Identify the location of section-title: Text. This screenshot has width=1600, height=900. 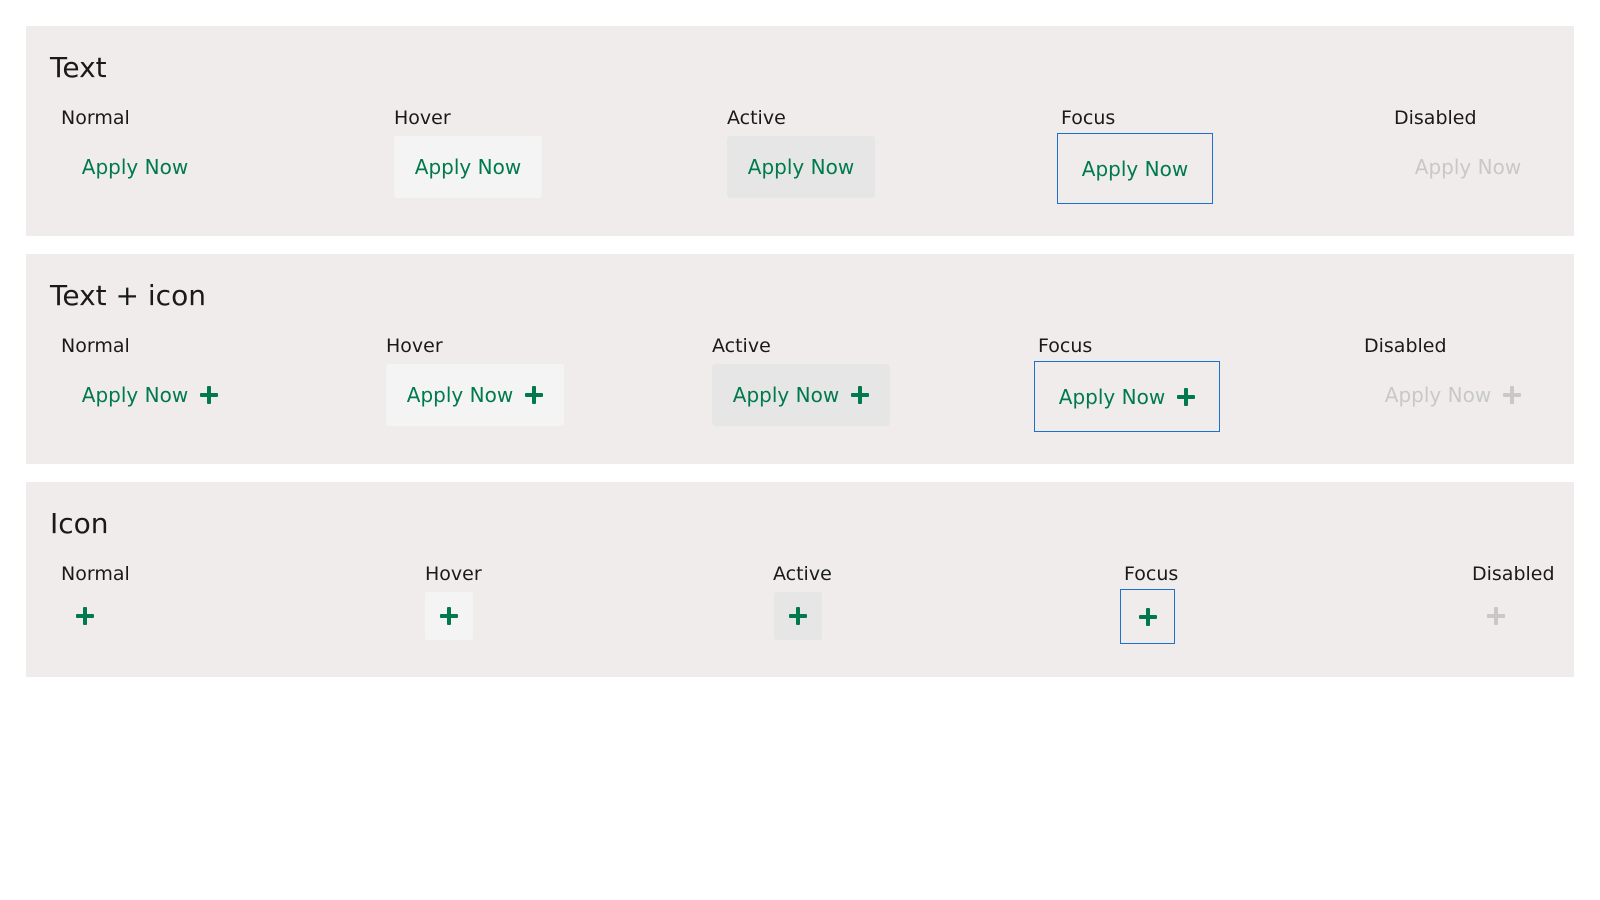
(78, 67).